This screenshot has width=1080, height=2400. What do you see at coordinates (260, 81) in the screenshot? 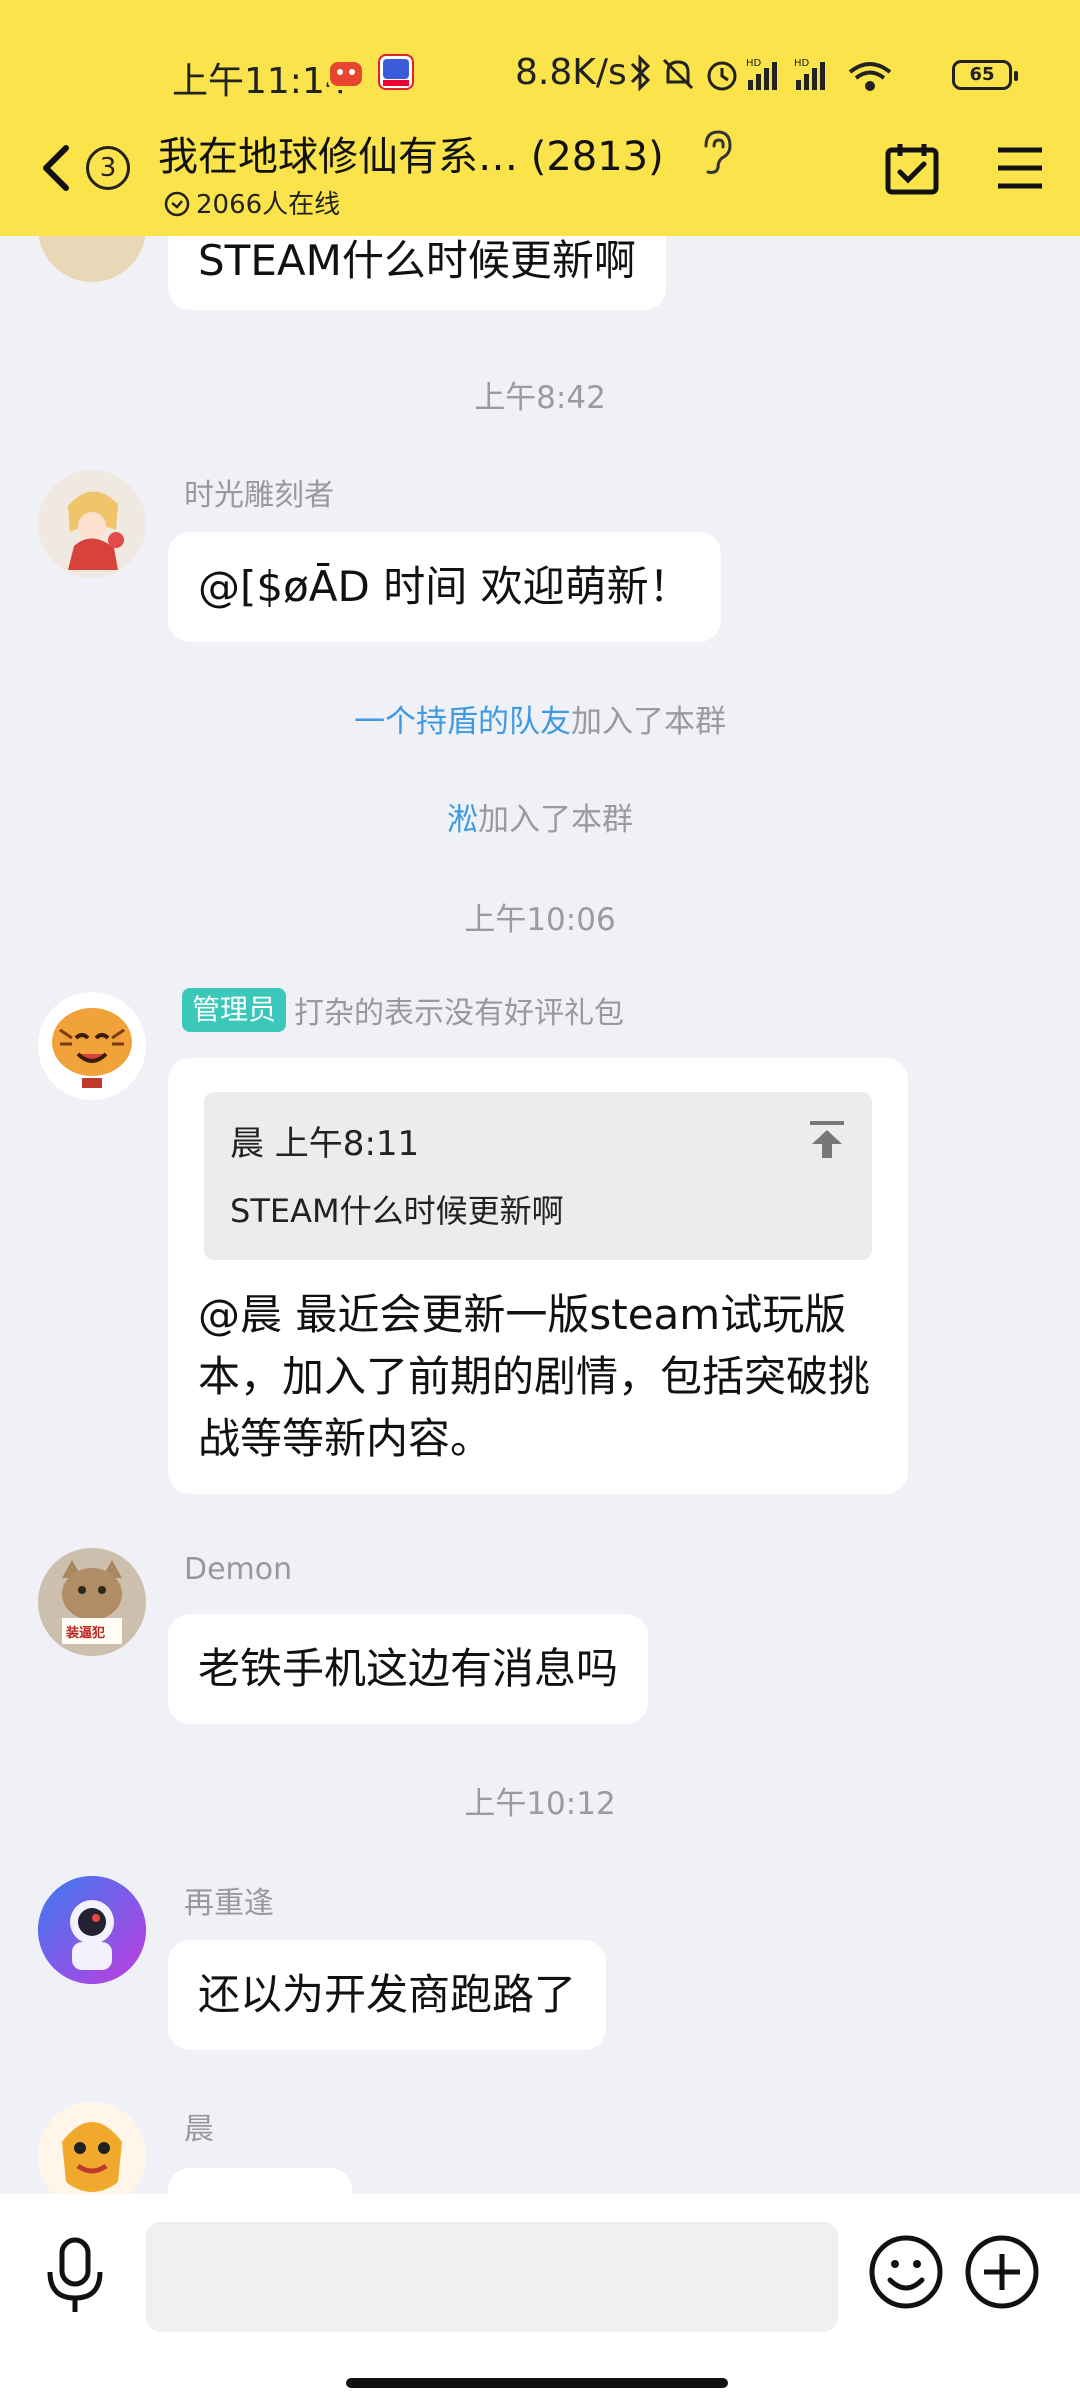
I see `status-time: 上午11:14` at bounding box center [260, 81].